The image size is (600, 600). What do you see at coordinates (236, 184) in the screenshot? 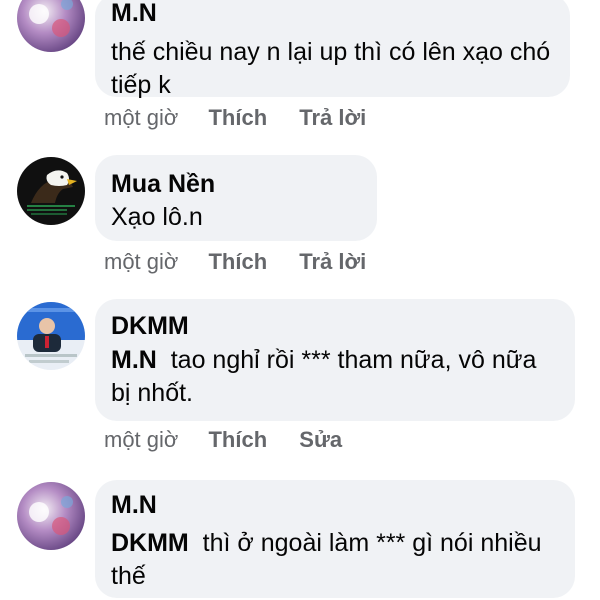
I see `comment-author: Mua Nền` at bounding box center [236, 184].